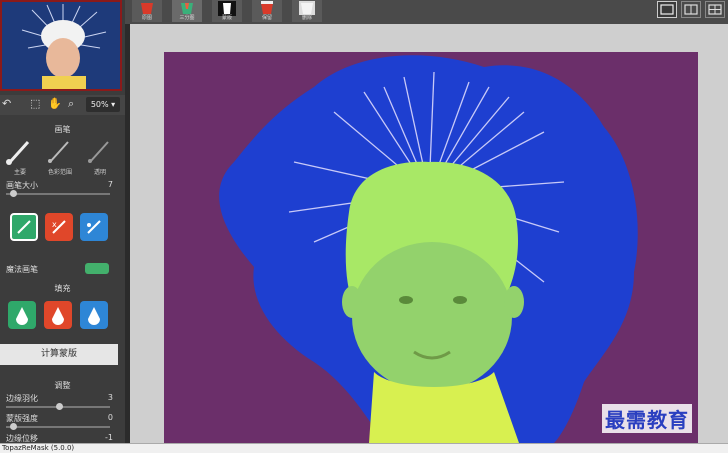 This screenshot has height=453, width=728. I want to click on brush-color-range: 色彩范围, so click(60, 156).